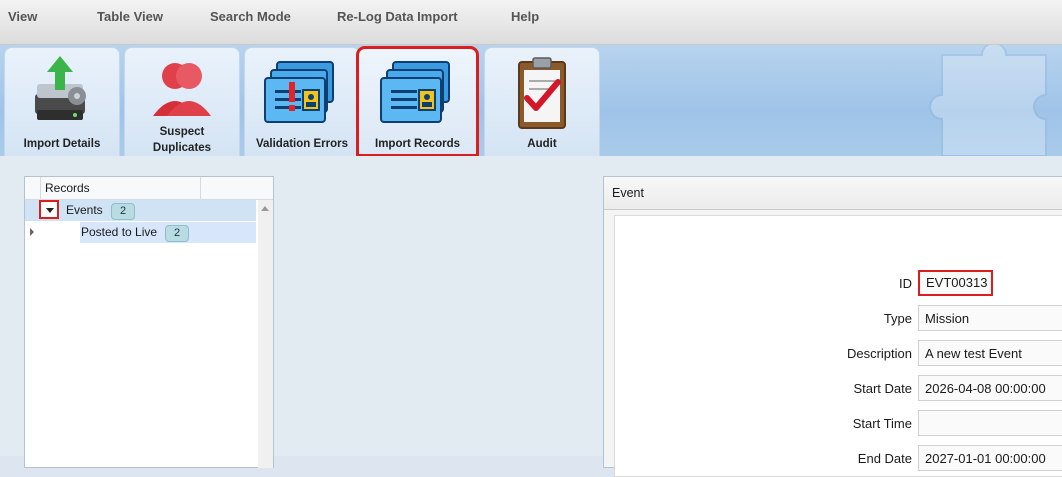  I want to click on tree-header: Records, so click(149, 188).